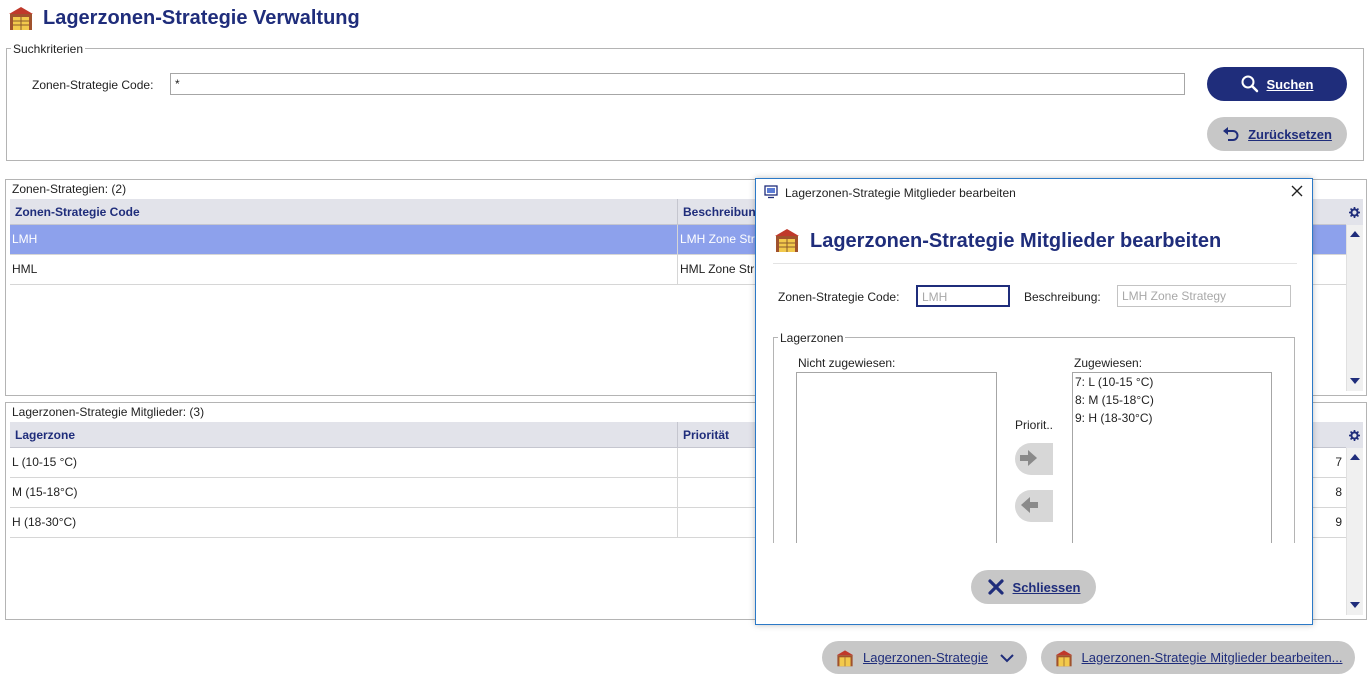 Image resolution: width=1370 pixels, height=678 pixels. What do you see at coordinates (1172, 382) in the screenshot?
I see `list-item: 7: L (10-15 °C)` at bounding box center [1172, 382].